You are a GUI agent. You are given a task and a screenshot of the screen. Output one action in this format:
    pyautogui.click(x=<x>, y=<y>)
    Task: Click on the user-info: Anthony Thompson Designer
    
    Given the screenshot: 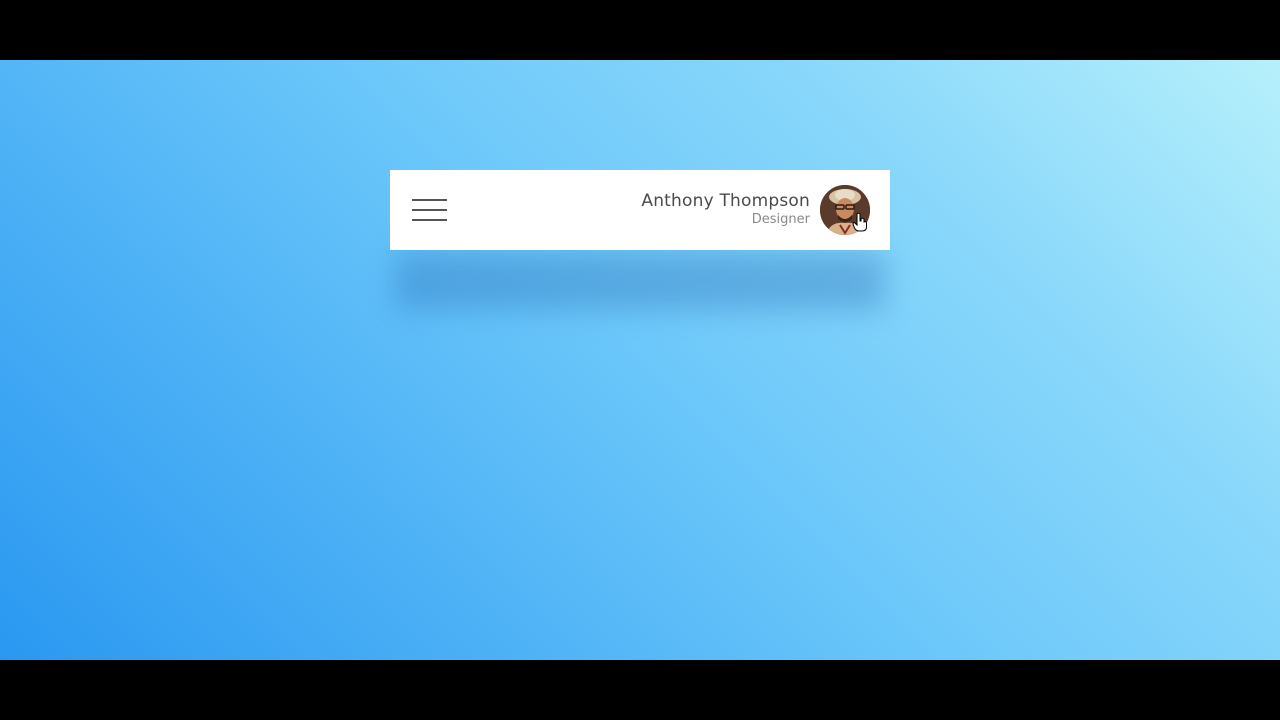 What is the action you would take?
    pyautogui.click(x=725, y=209)
    